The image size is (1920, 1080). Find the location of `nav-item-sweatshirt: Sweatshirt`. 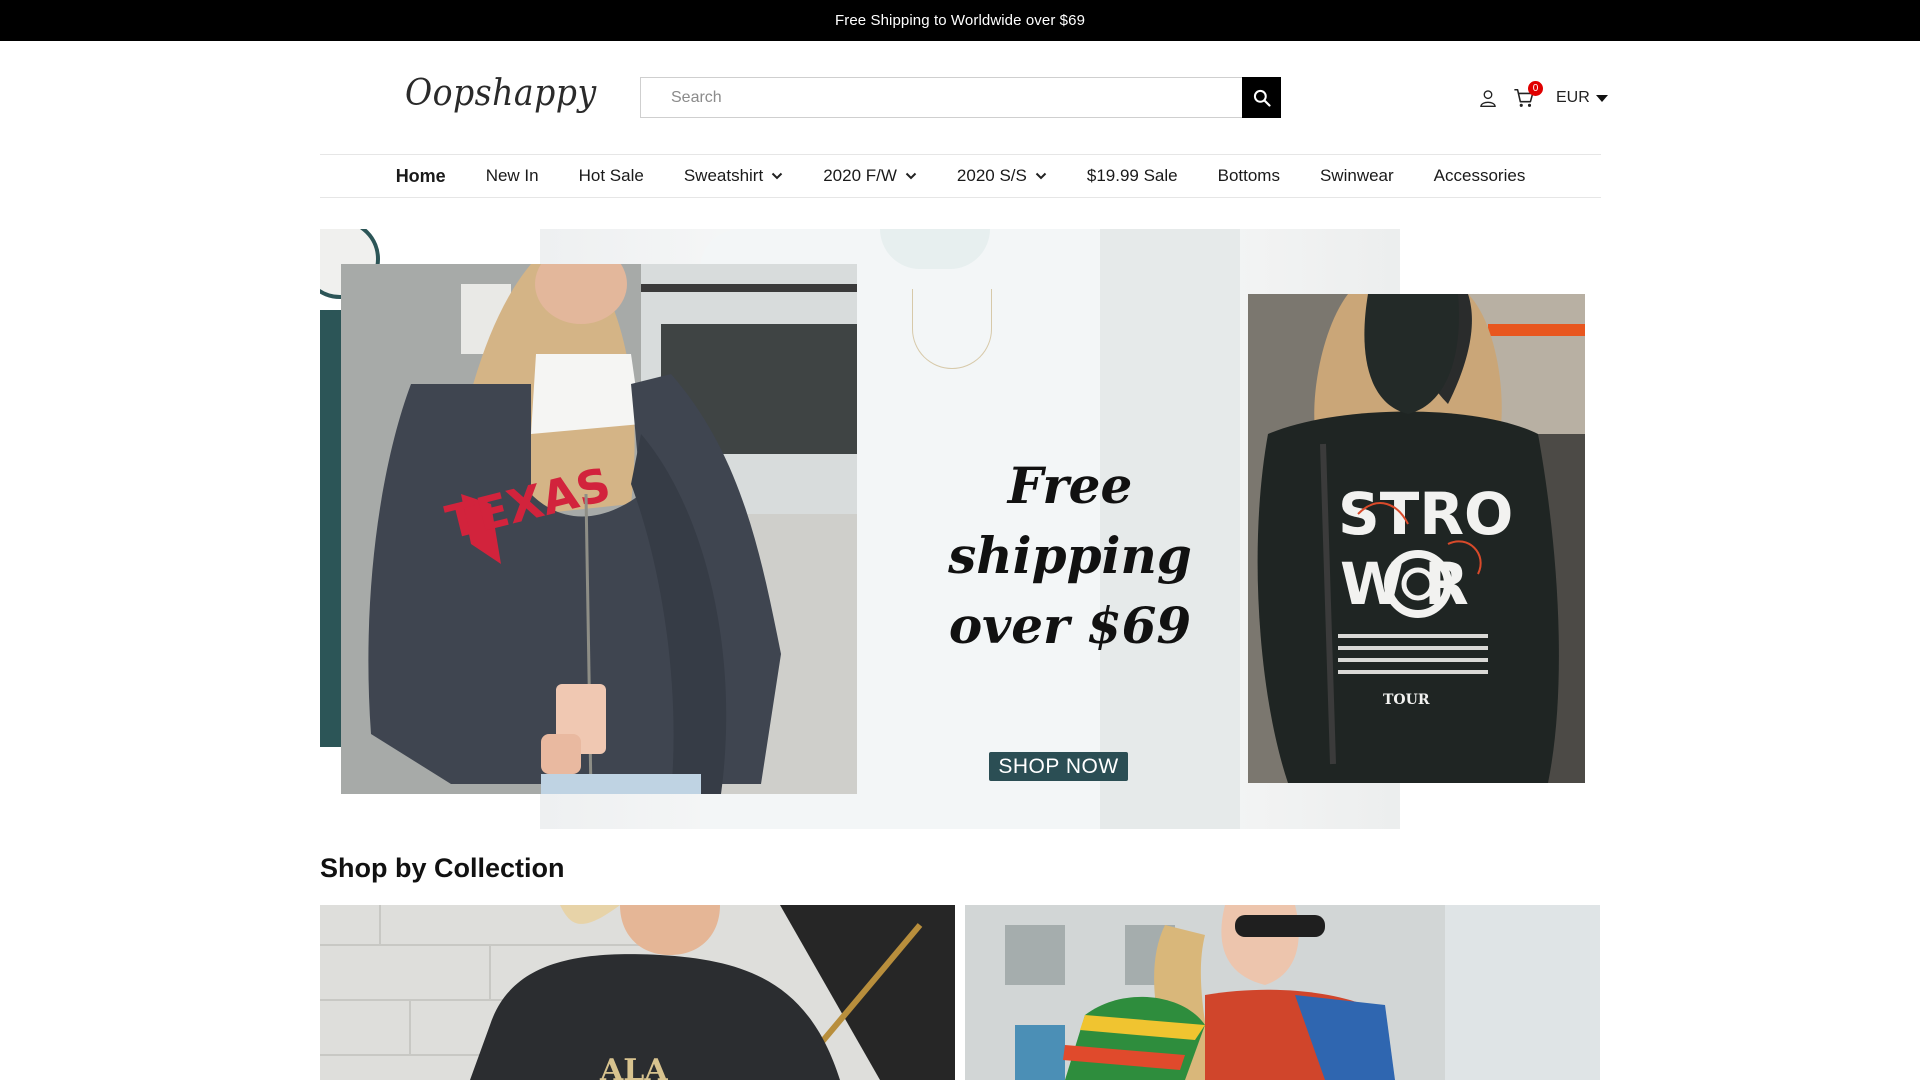

nav-item-sweatshirt: Sweatshirt is located at coordinates (733, 176).